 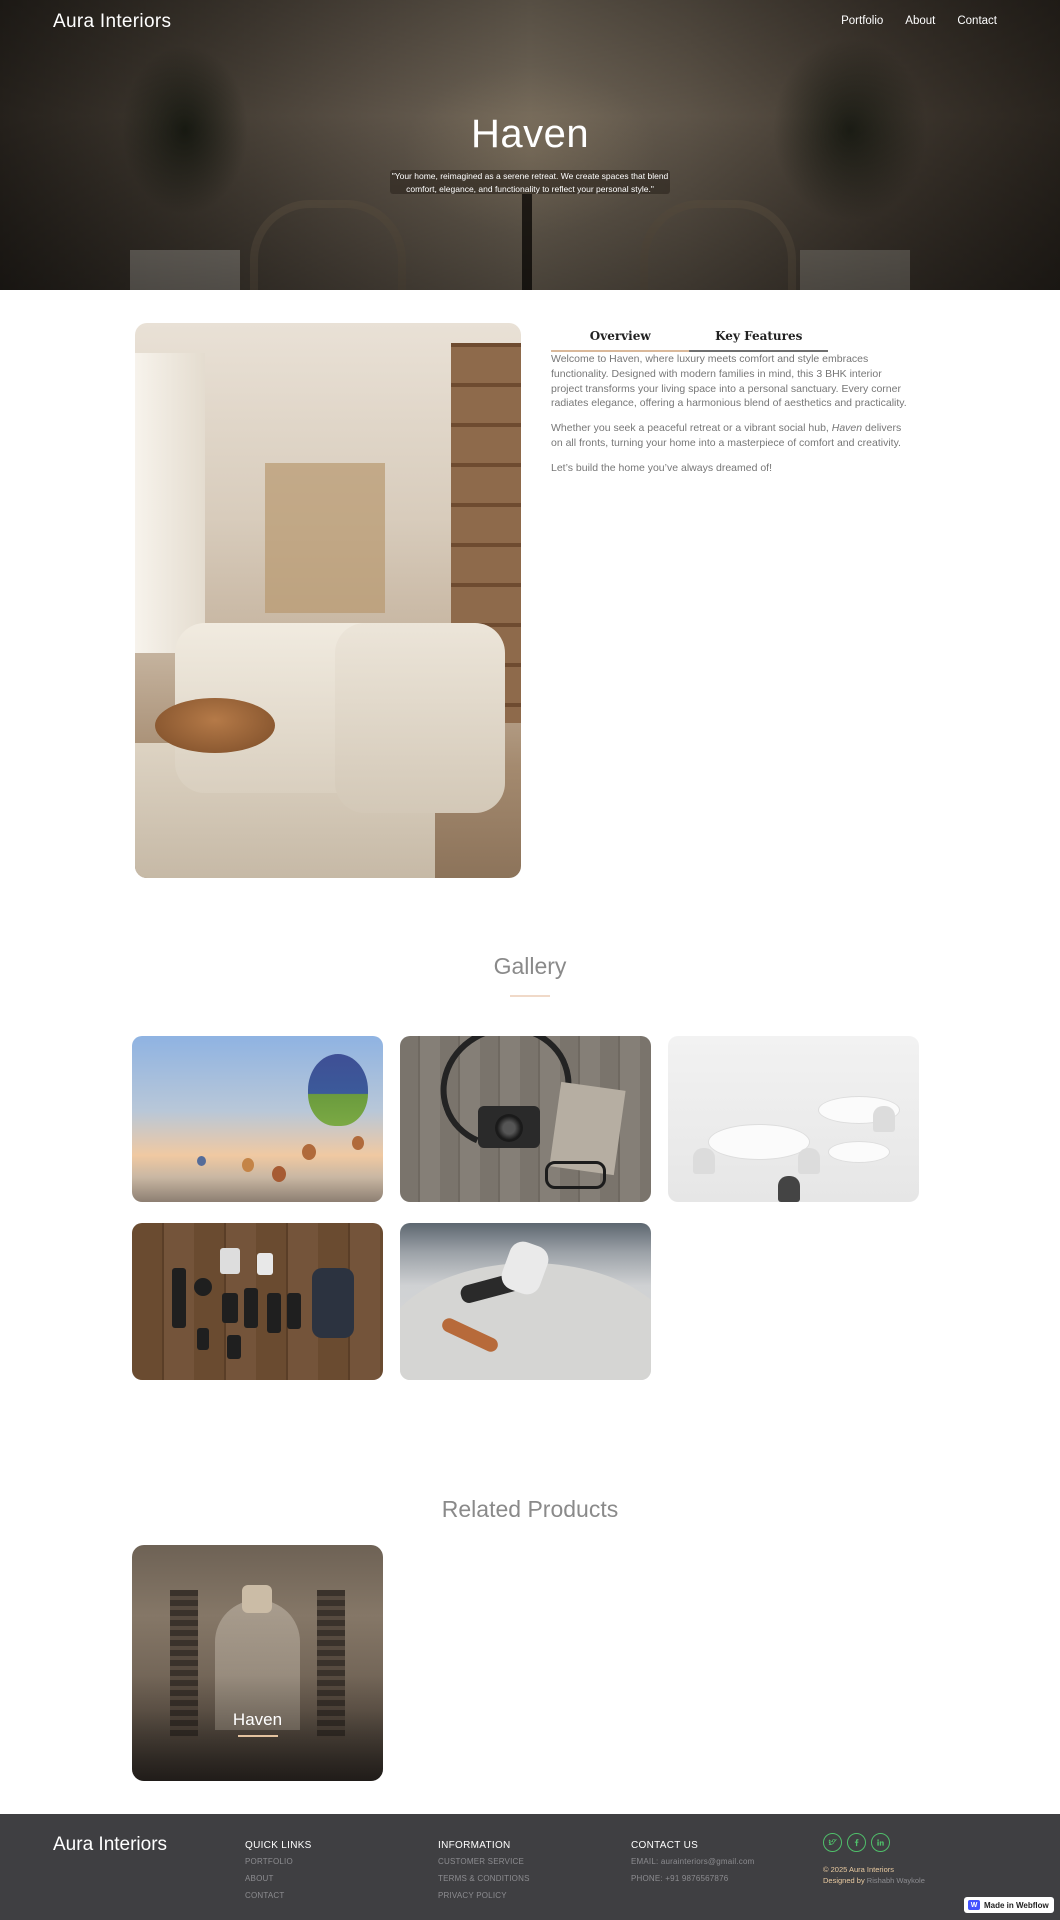 I want to click on footer-email: EMAIL: aurainteriors@gmail.com, so click(x=693, y=1861).